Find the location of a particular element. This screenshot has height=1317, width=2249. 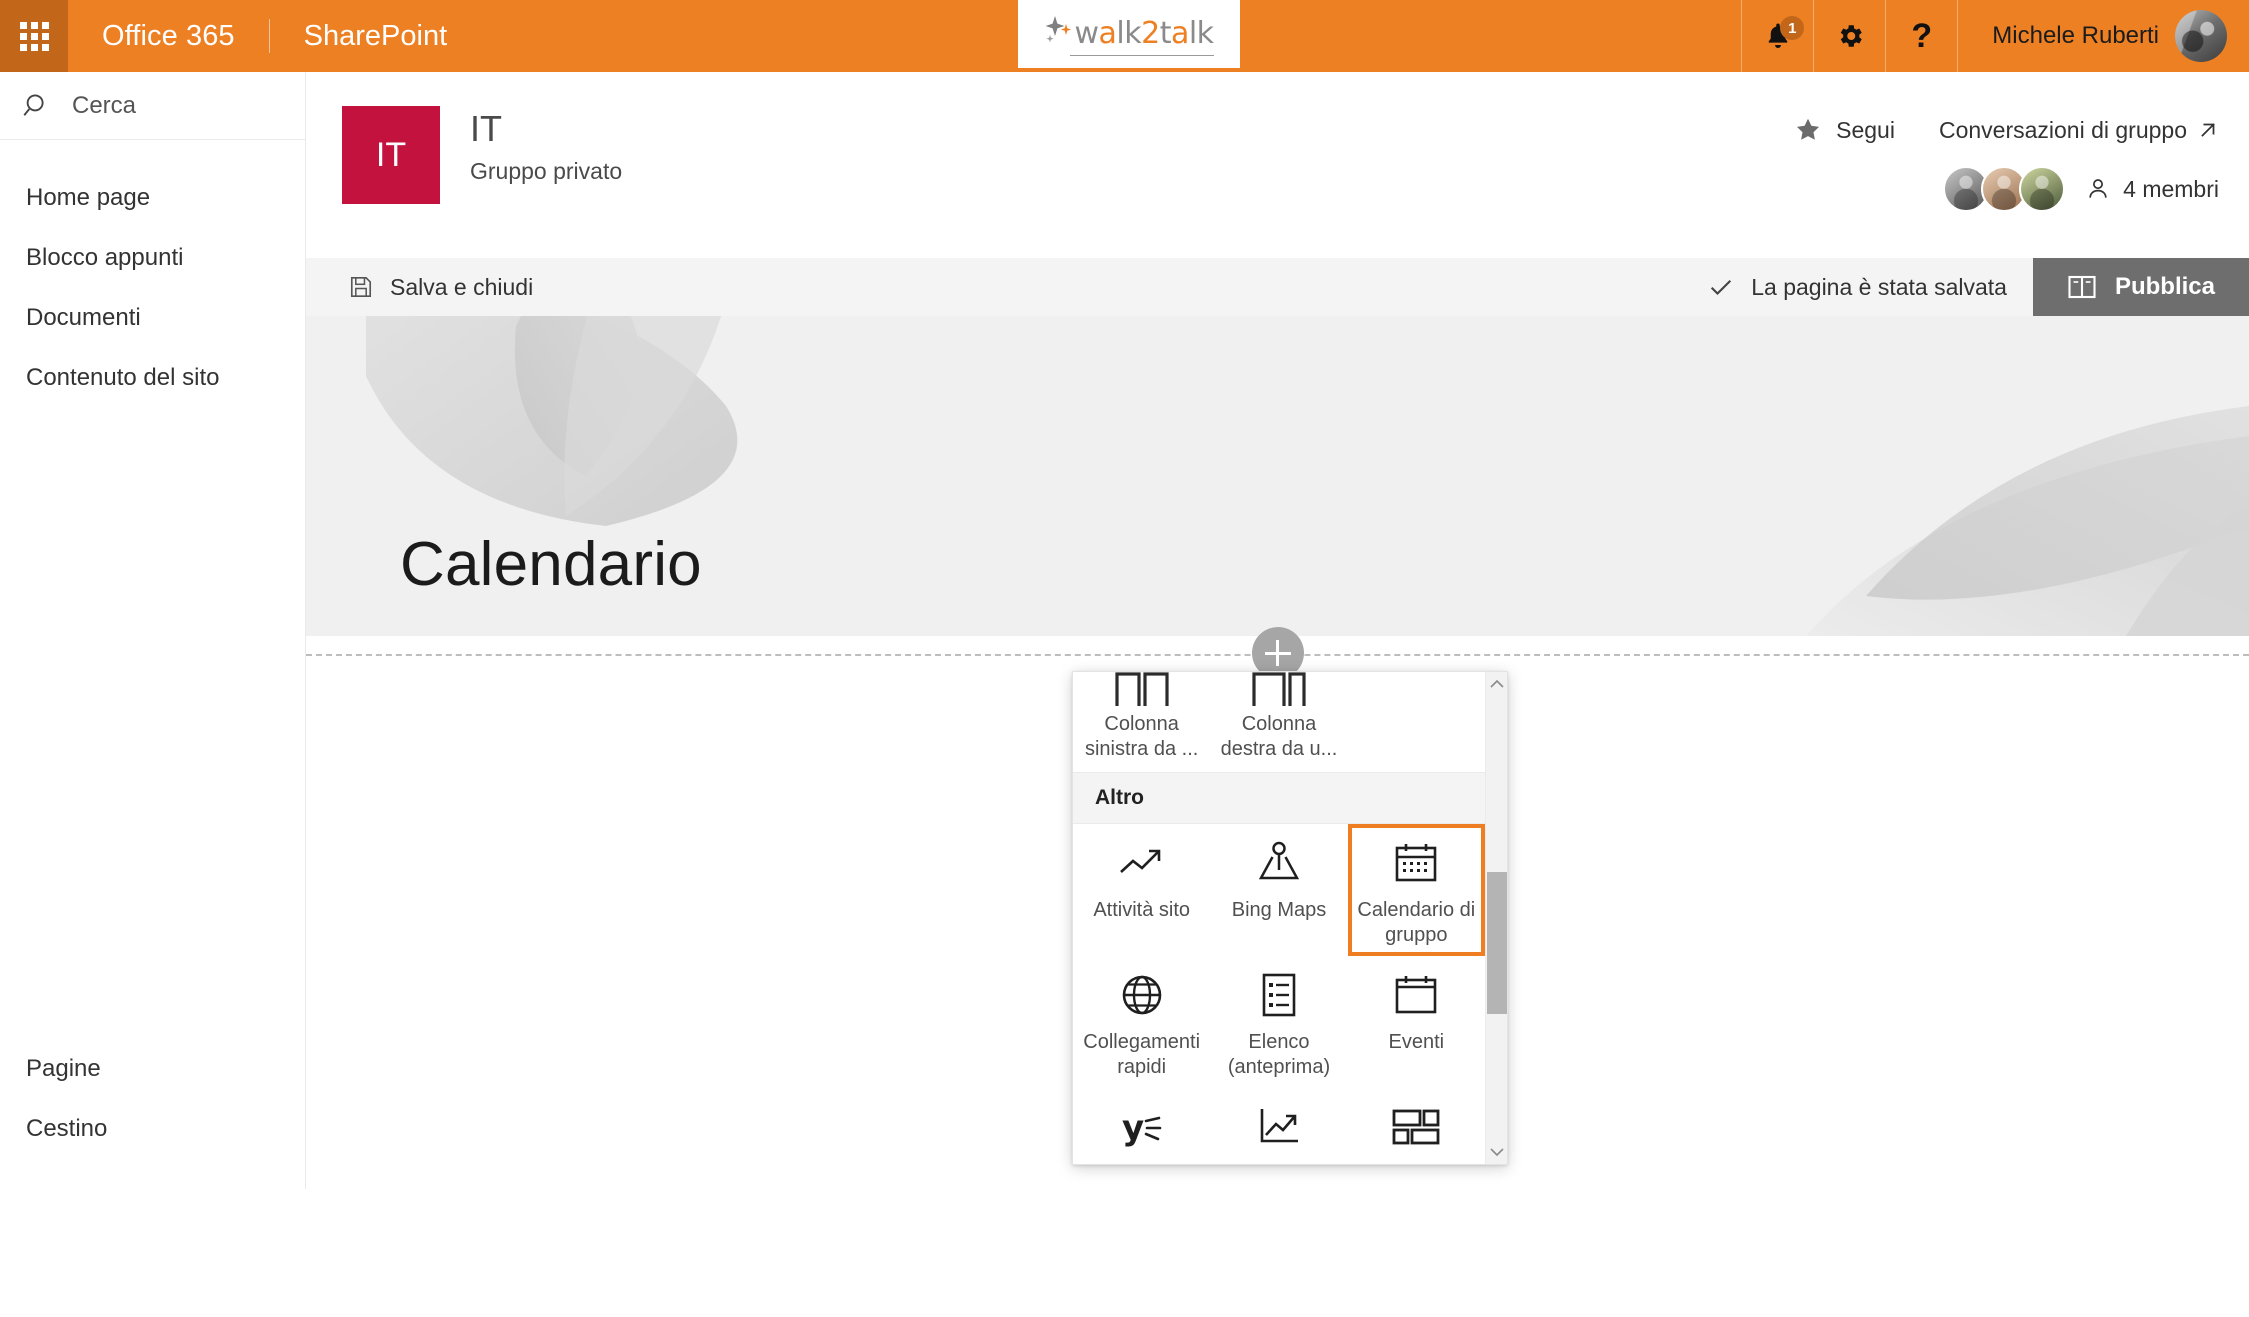

webpart-label: Bing Maps is located at coordinates (1279, 910).